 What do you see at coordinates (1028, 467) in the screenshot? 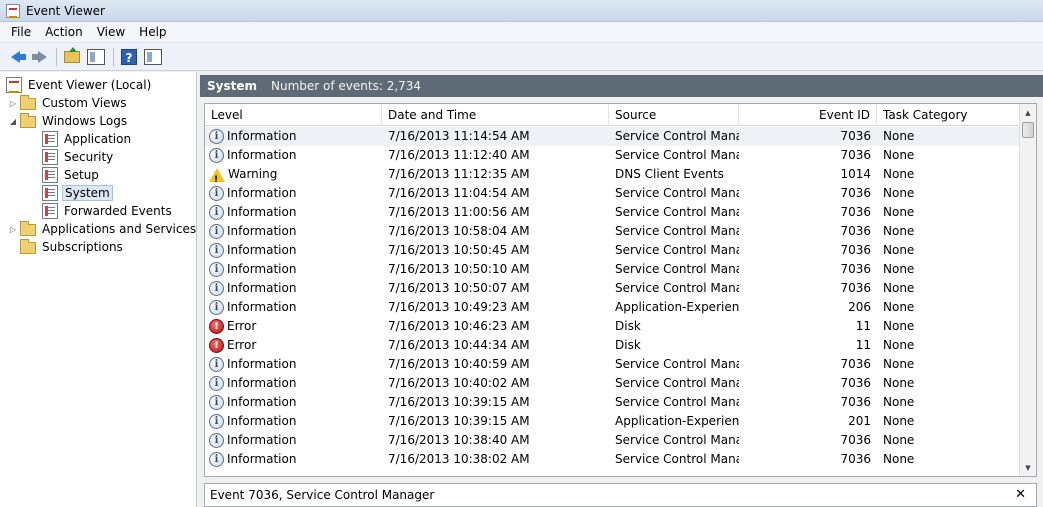
I see `scroll-down-arrow-icon: ▼` at bounding box center [1028, 467].